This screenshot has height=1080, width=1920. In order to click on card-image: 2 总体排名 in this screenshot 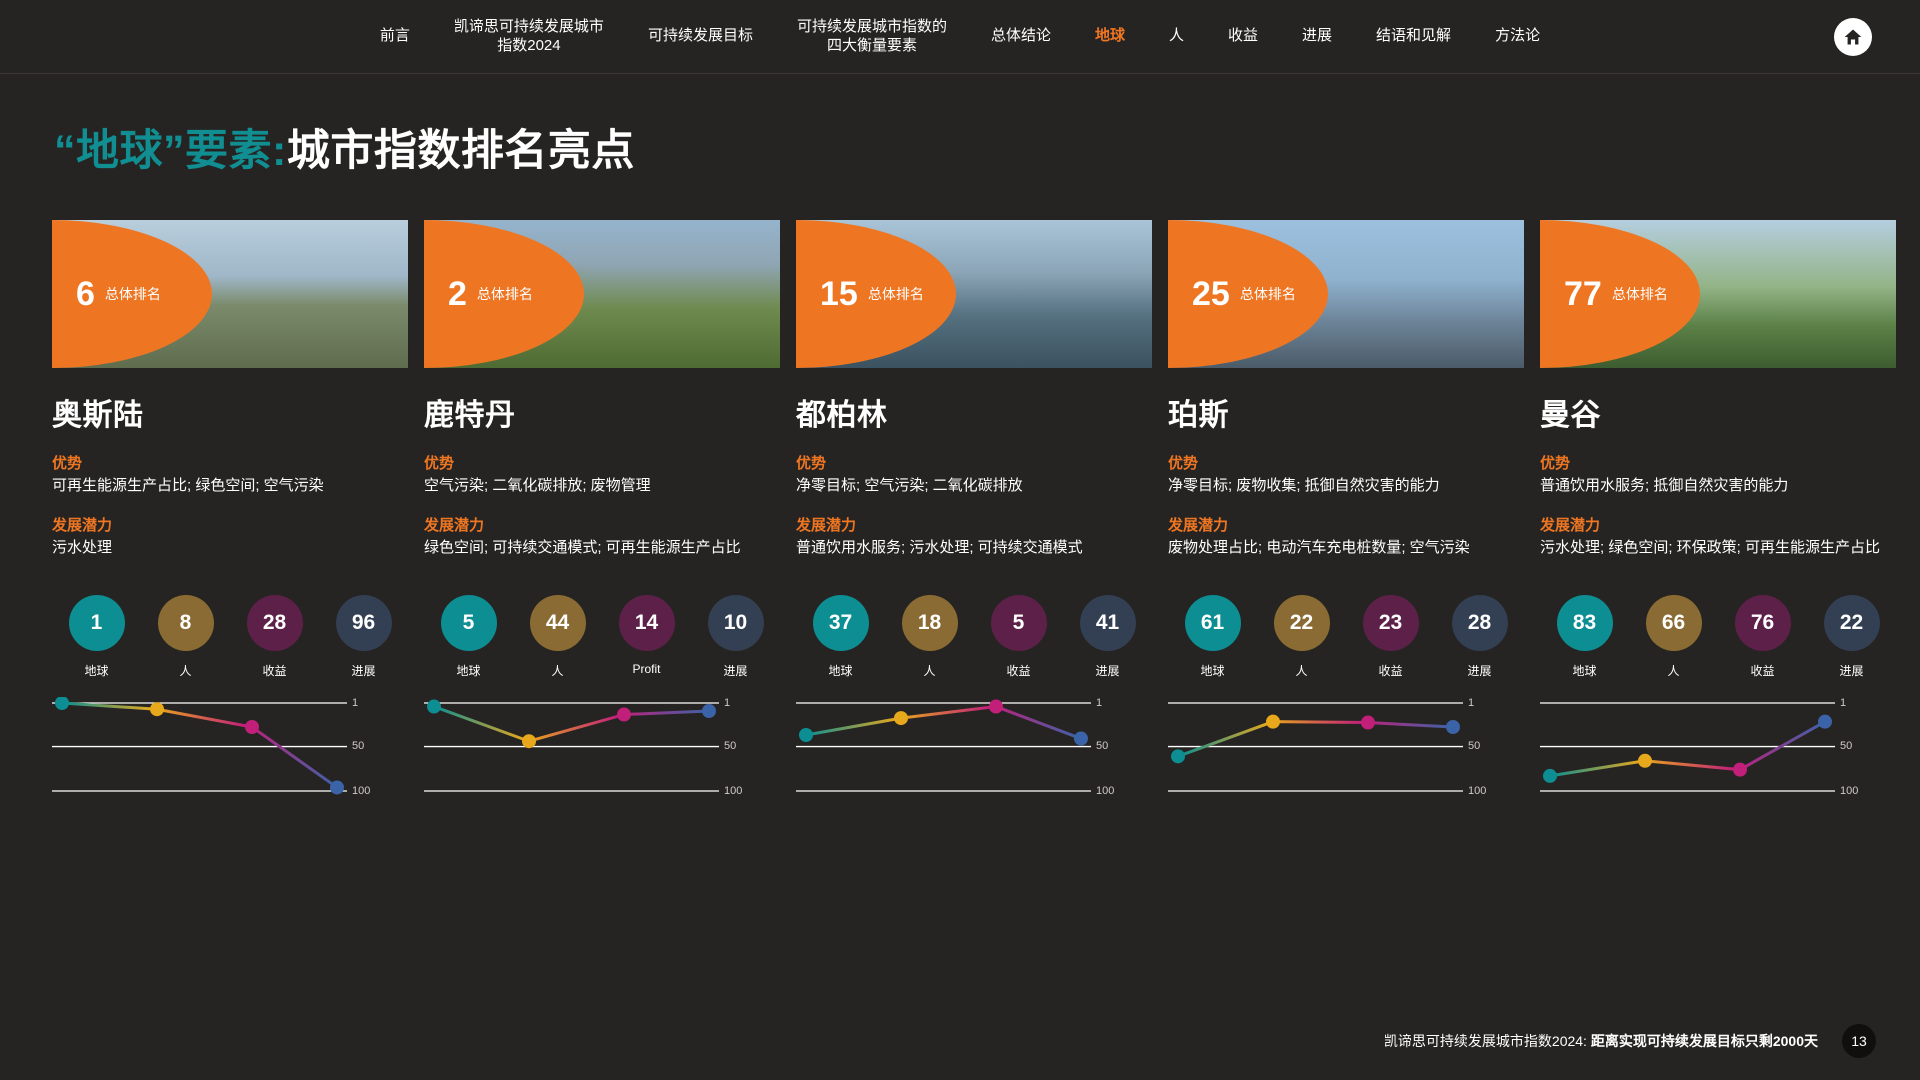, I will do `click(602, 294)`.